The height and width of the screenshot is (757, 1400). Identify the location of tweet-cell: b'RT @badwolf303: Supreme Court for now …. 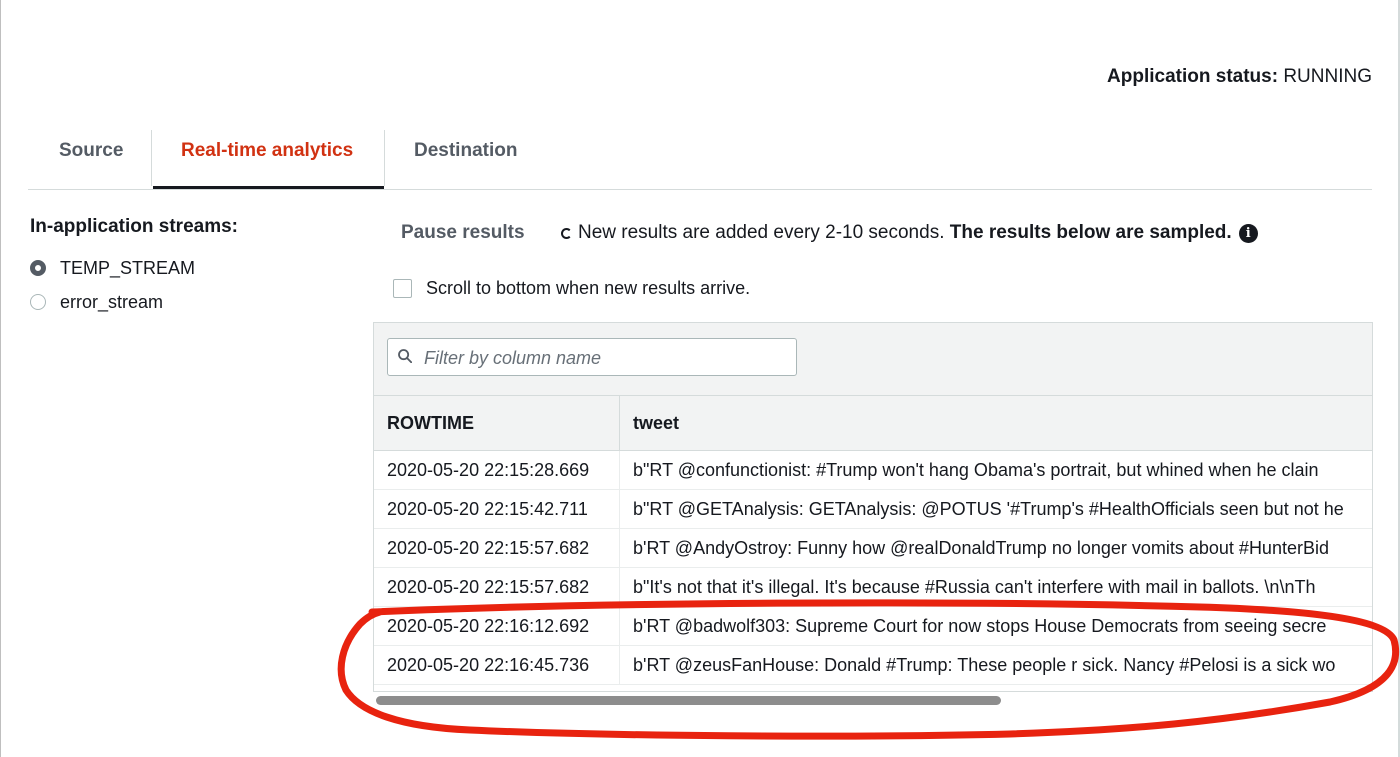
(980, 626).